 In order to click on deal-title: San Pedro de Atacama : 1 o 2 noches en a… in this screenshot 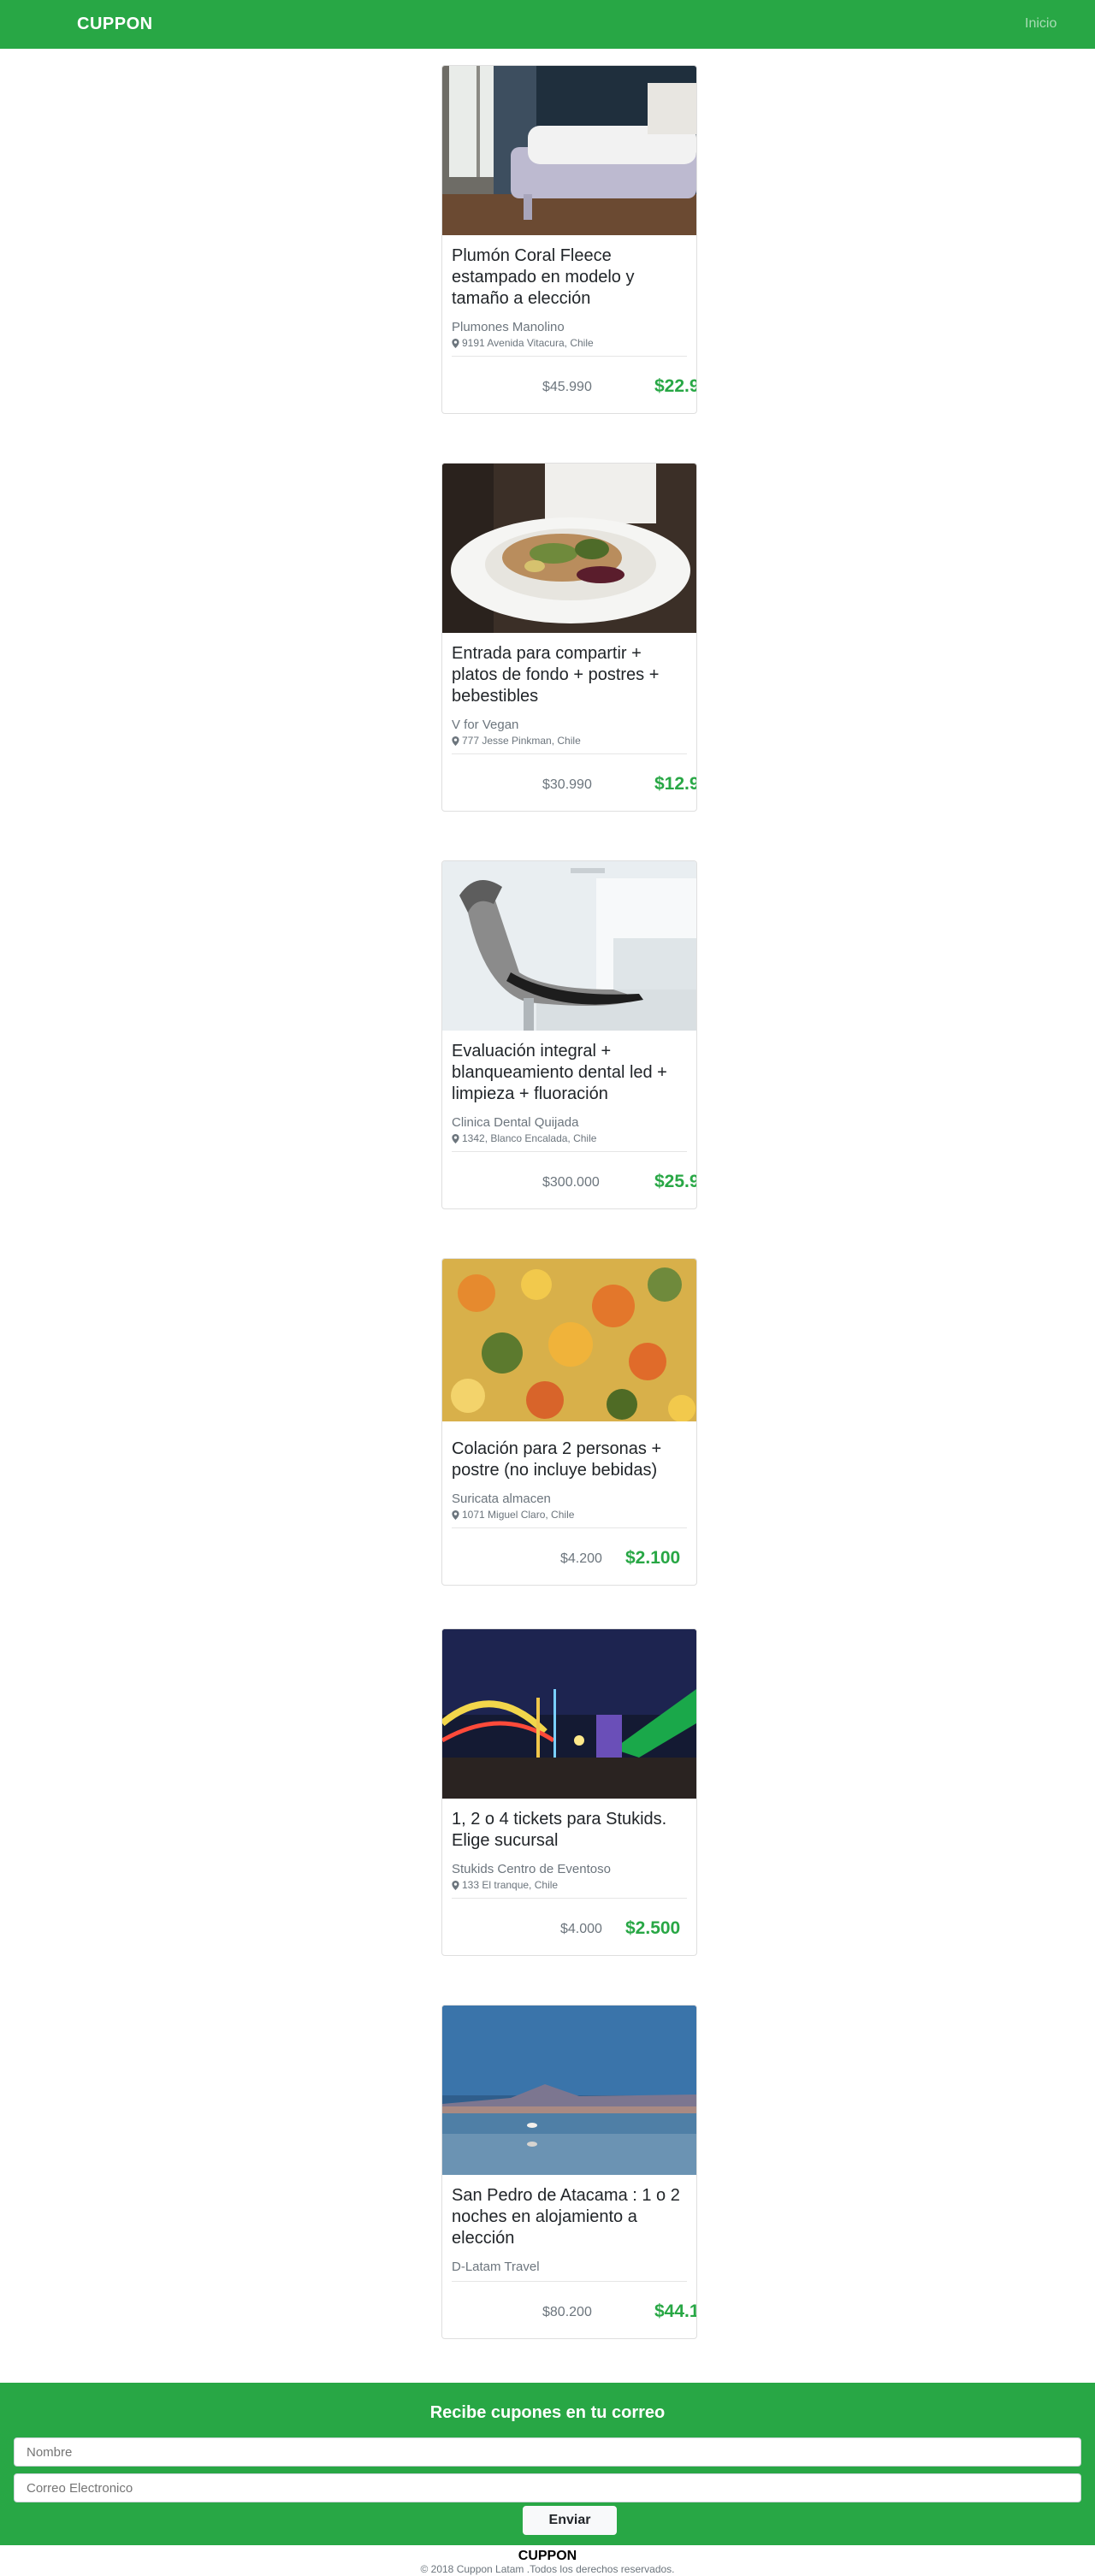, I will do `click(569, 2217)`.